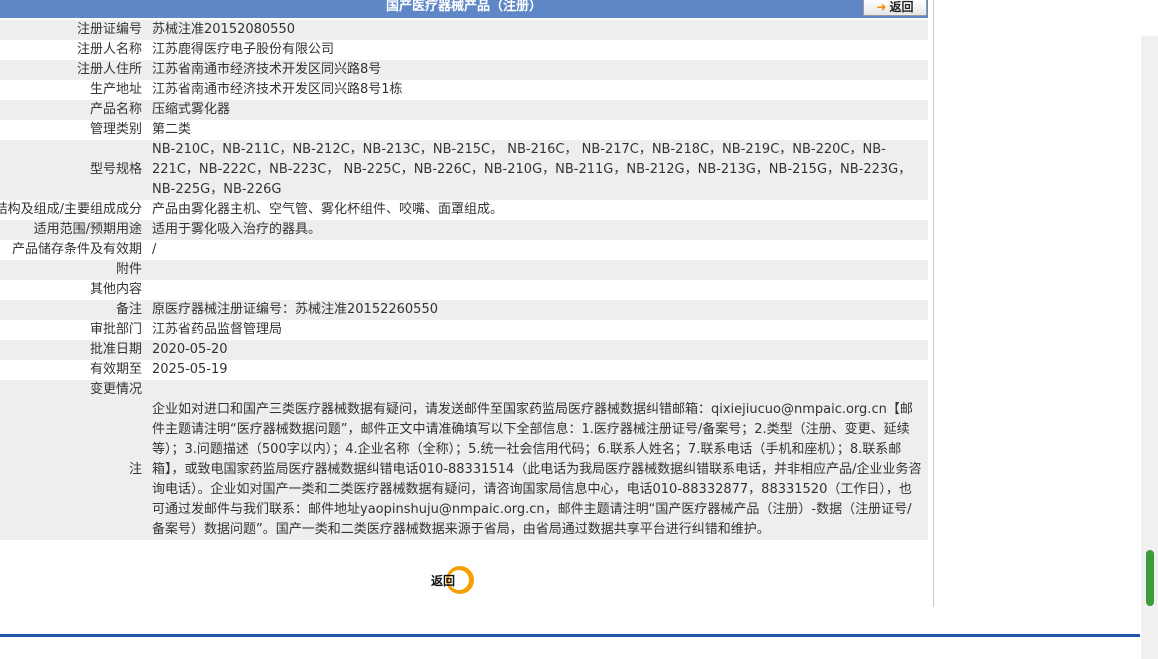 The height and width of the screenshot is (659, 1158). I want to click on field-label: 注册人住所, so click(109, 69).